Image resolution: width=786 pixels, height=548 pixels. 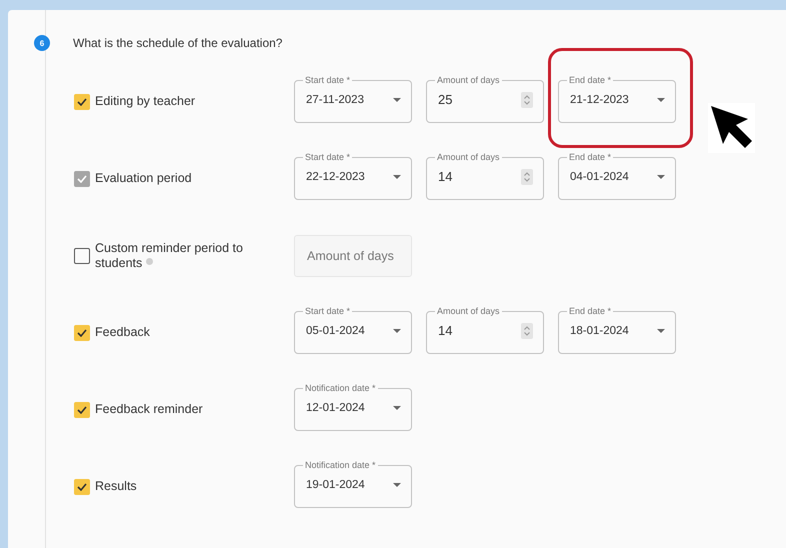 I want to click on info-icon, so click(x=150, y=261).